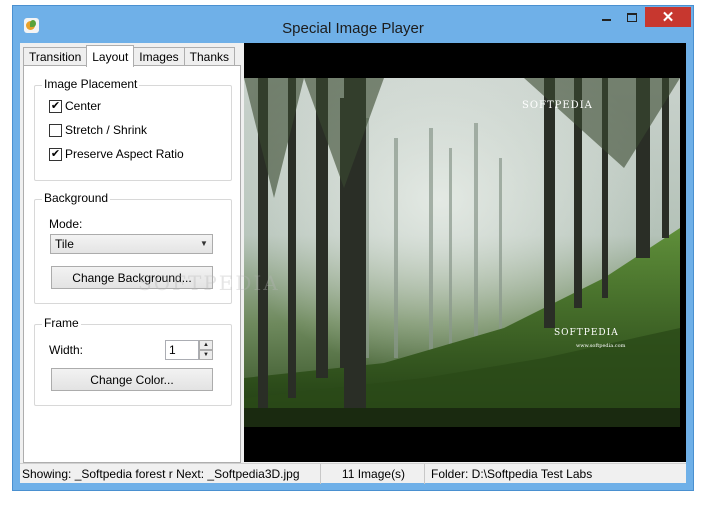  I want to click on close-button: ✕, so click(668, 17).